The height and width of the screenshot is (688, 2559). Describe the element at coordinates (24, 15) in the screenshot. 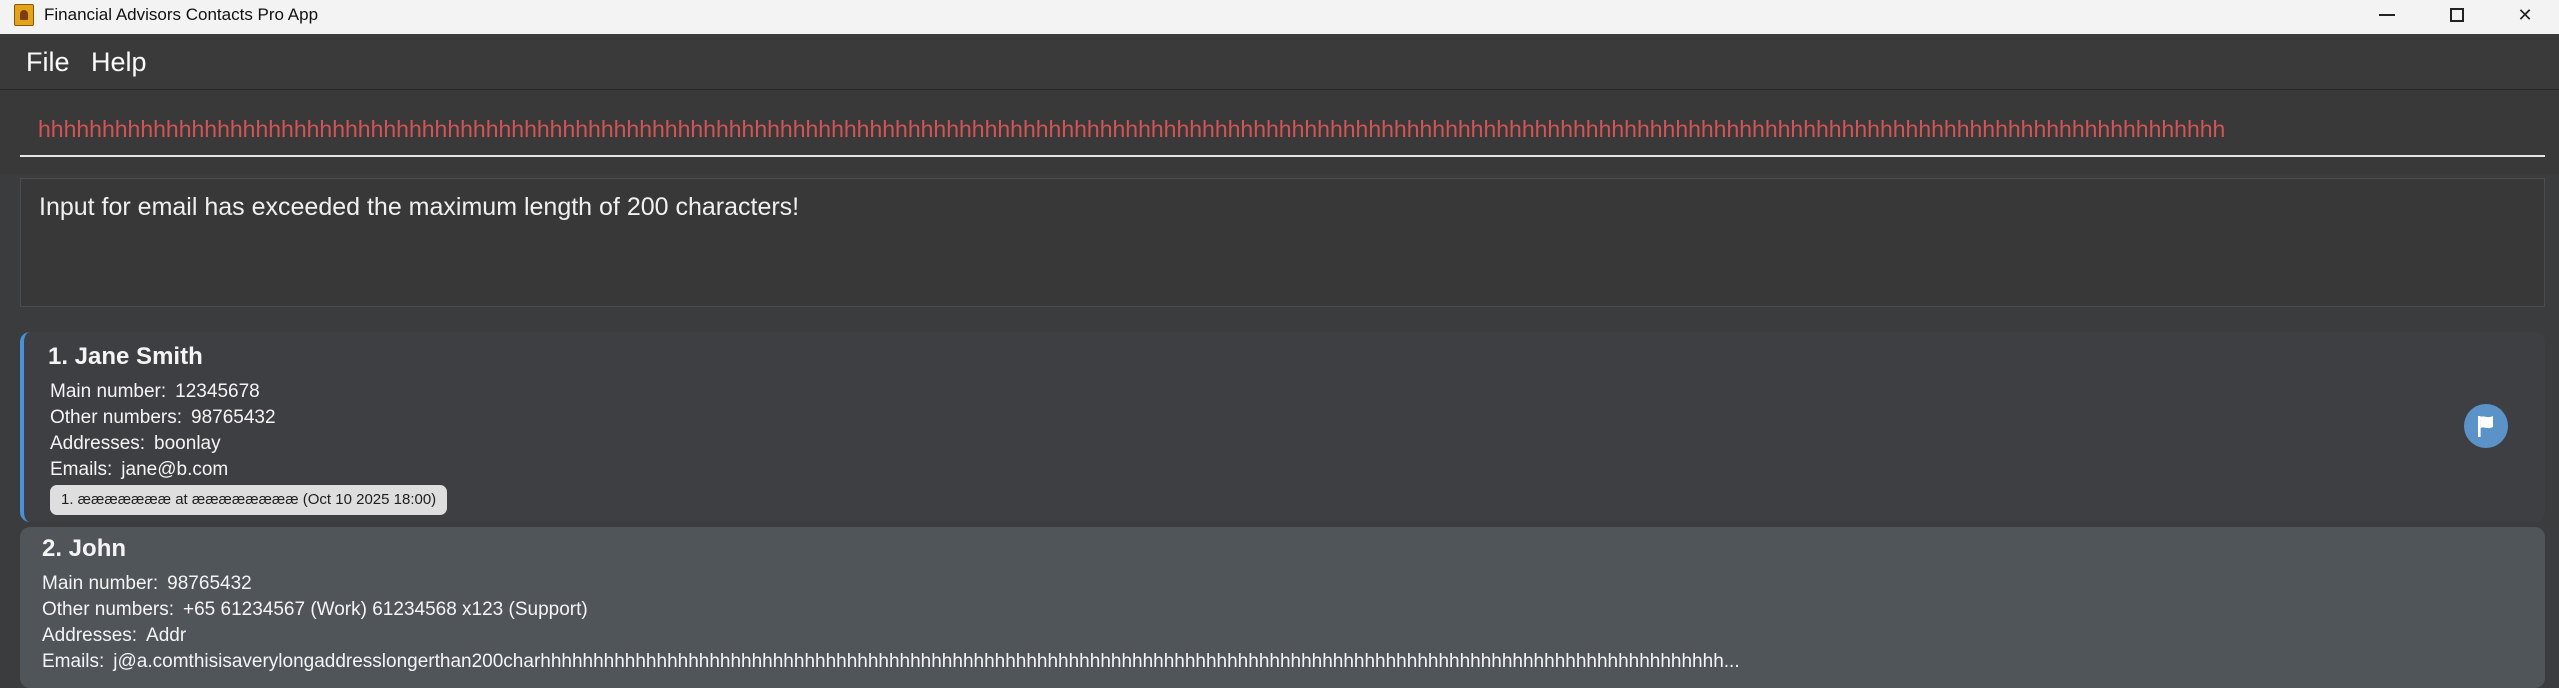

I see `app-icon` at that location.